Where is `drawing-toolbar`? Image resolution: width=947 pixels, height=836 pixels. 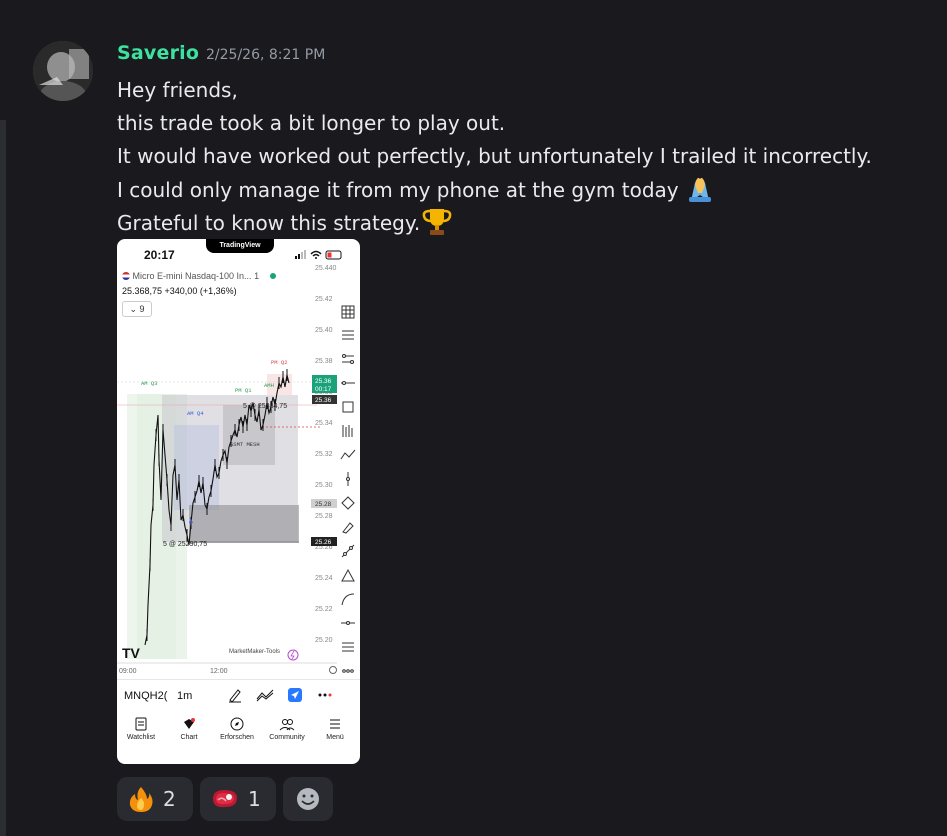 drawing-toolbar is located at coordinates (348, 484).